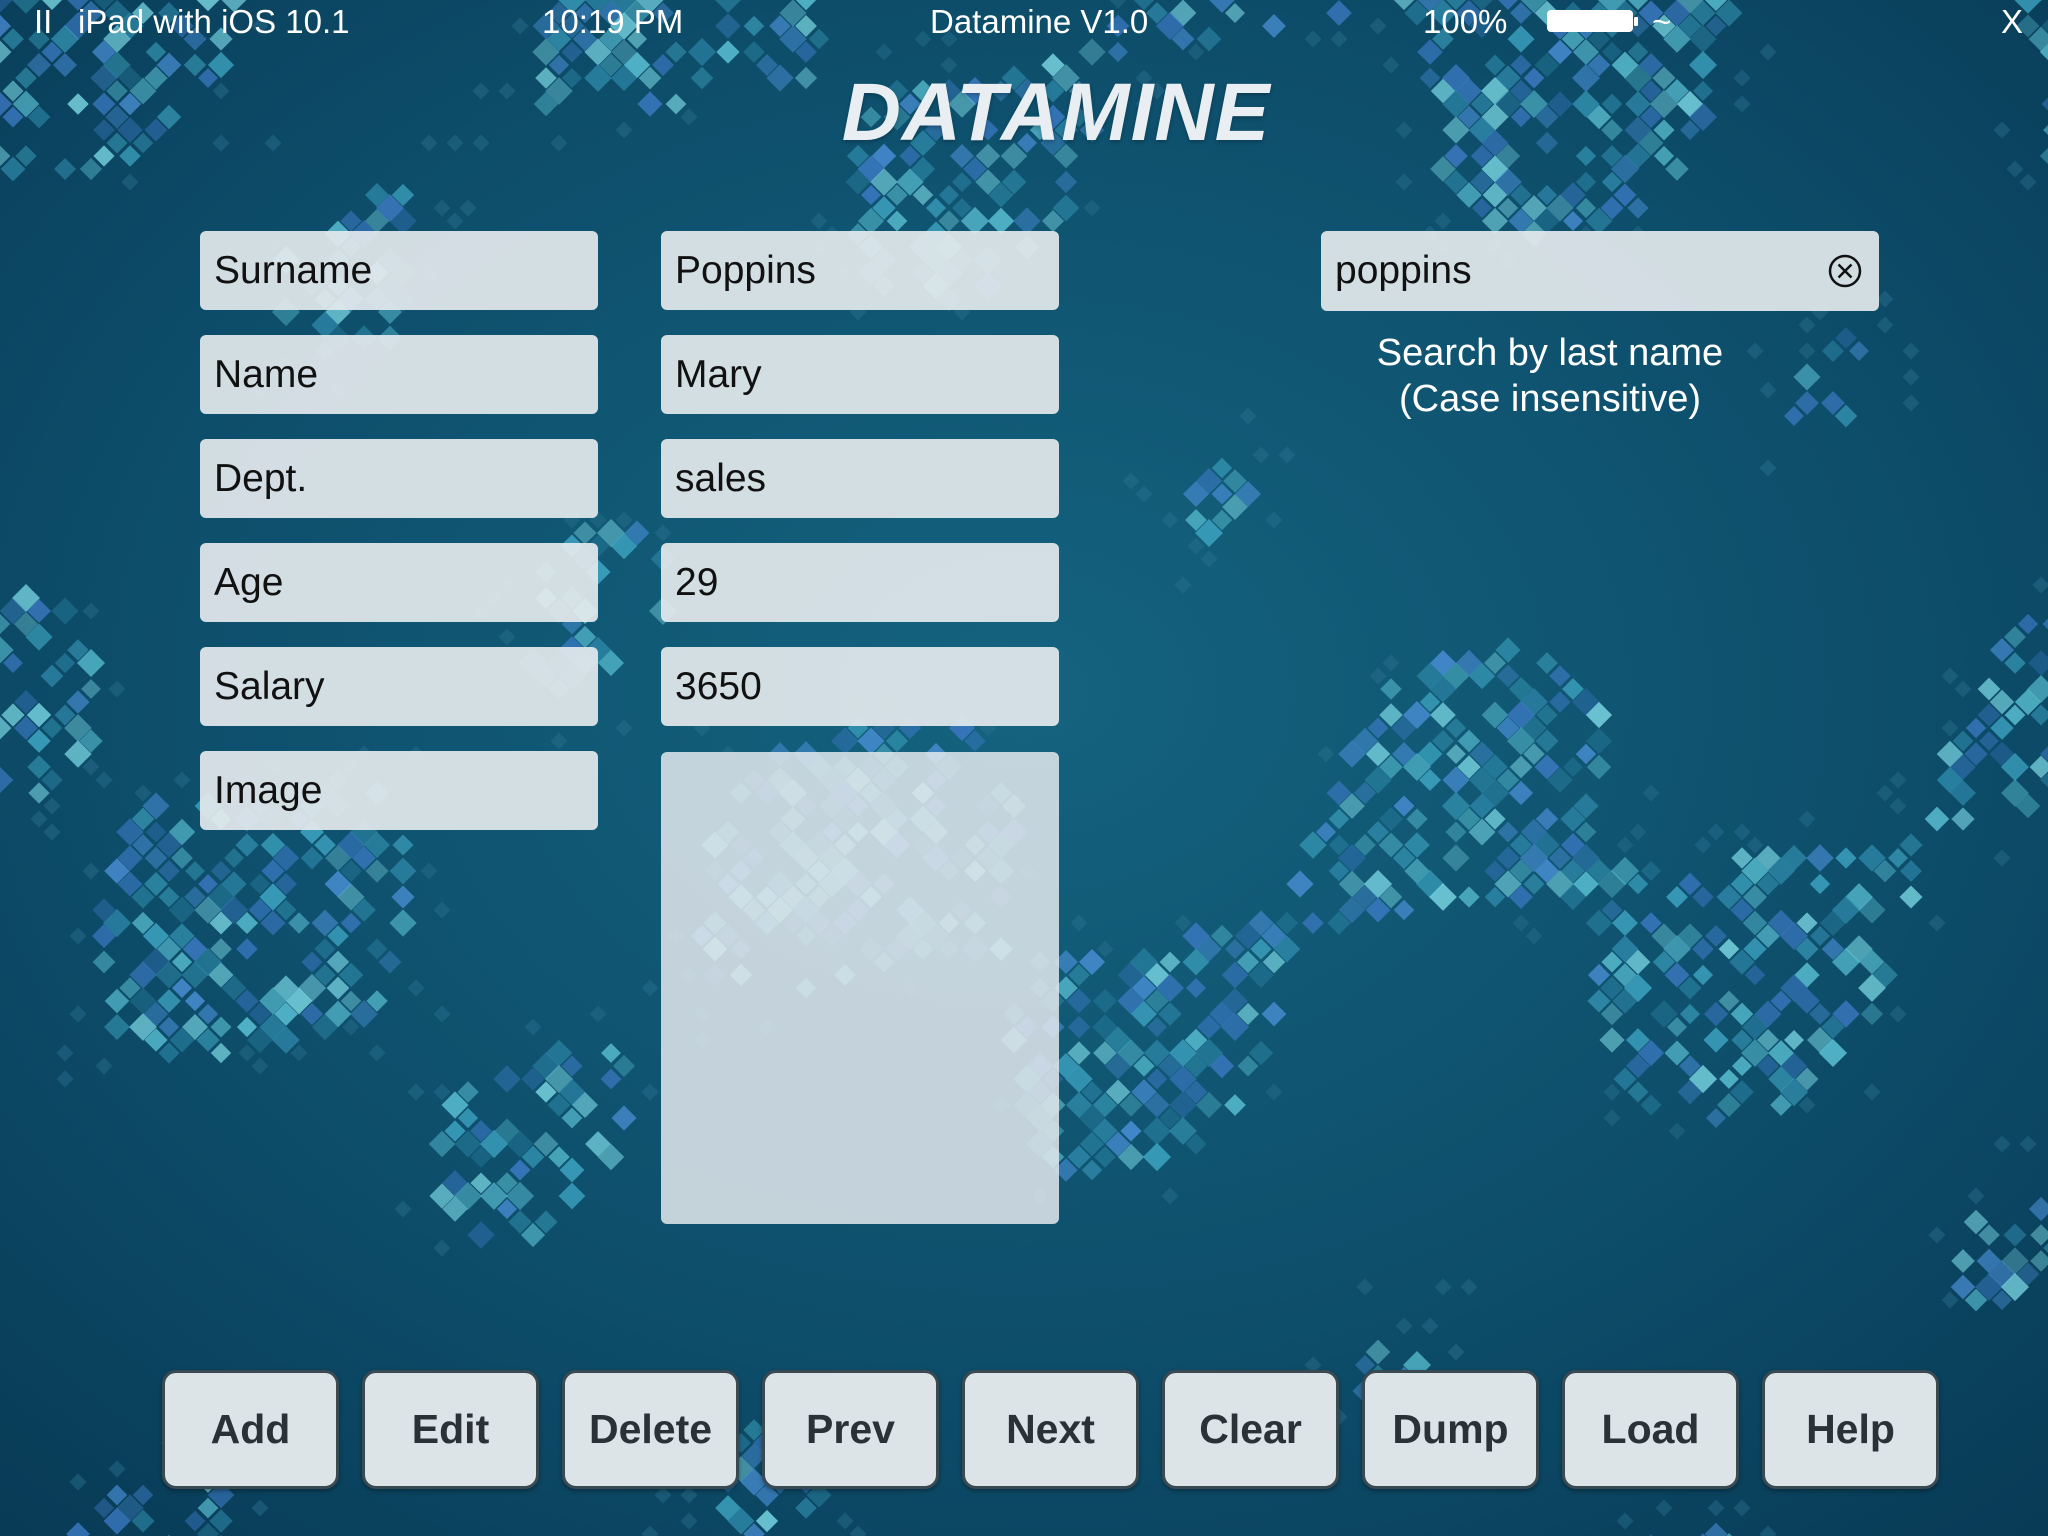  Describe the element at coordinates (1039, 21) in the screenshot. I see `app-title: Datamine V1.0` at that location.